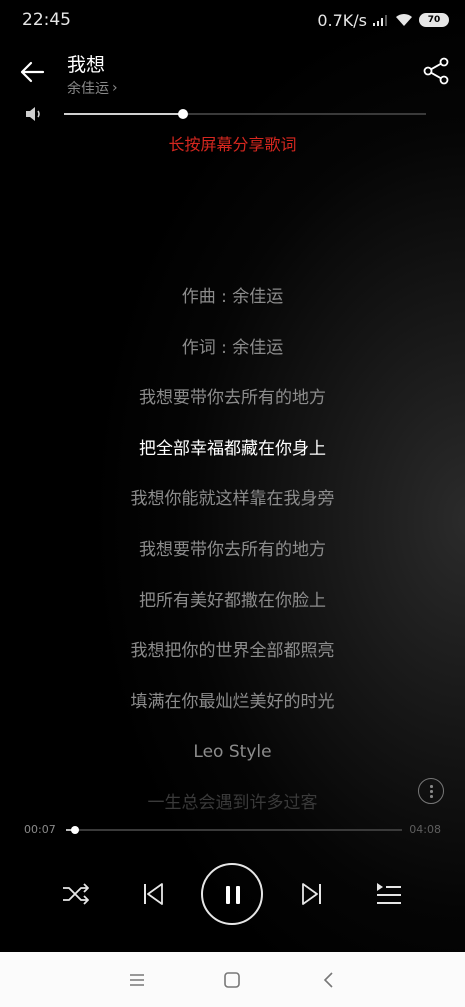  Describe the element at coordinates (183, 114) in the screenshot. I see `volume-thumb` at that location.